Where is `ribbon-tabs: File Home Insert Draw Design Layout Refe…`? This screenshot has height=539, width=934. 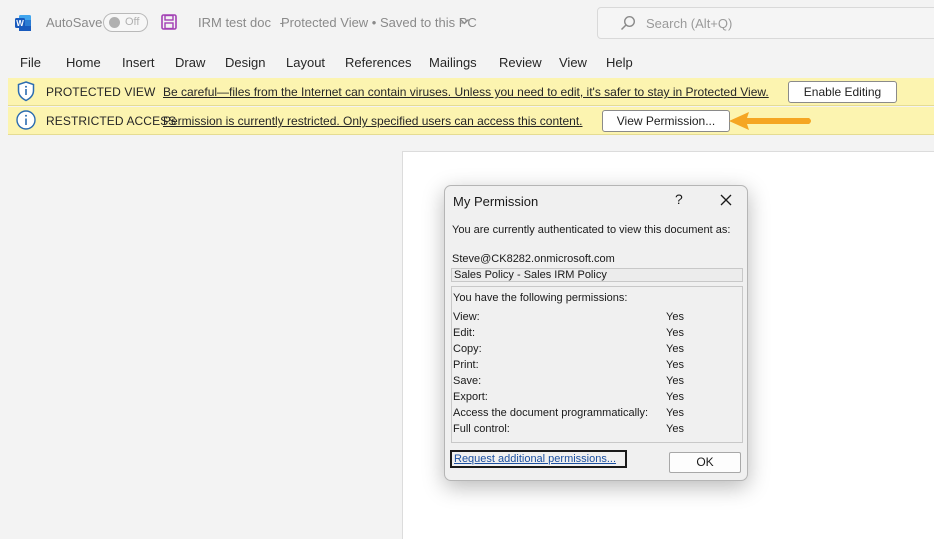
ribbon-tabs: File Home Insert Draw Design Layout Refe… is located at coordinates (467, 62).